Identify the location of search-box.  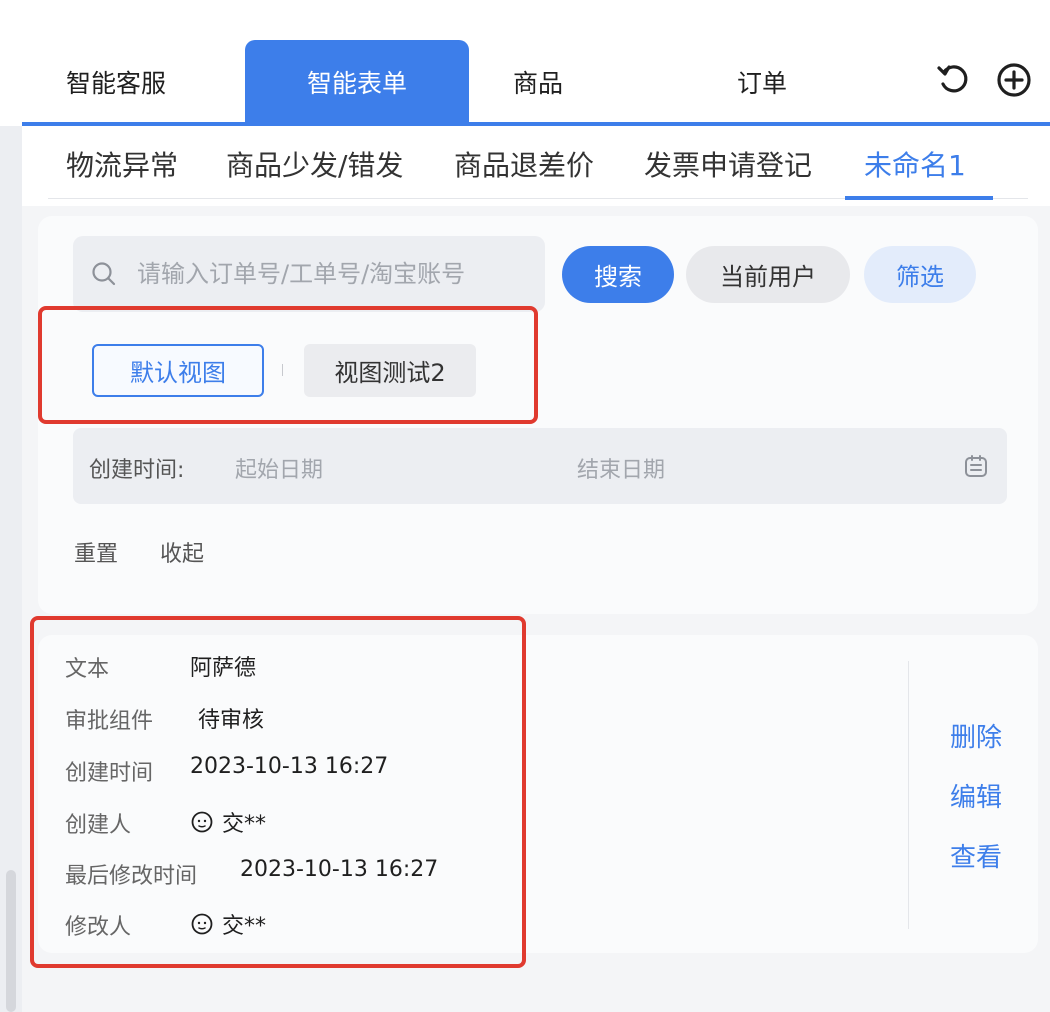
(309, 274).